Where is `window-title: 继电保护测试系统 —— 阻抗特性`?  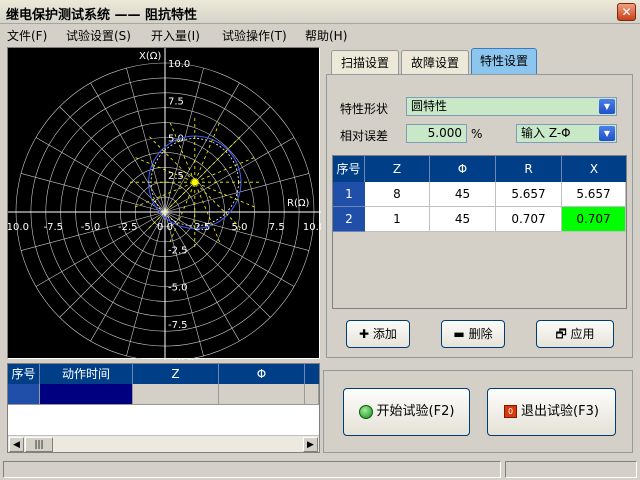 window-title: 继电保护测试系统 —— 阻抗特性 is located at coordinates (102, 15).